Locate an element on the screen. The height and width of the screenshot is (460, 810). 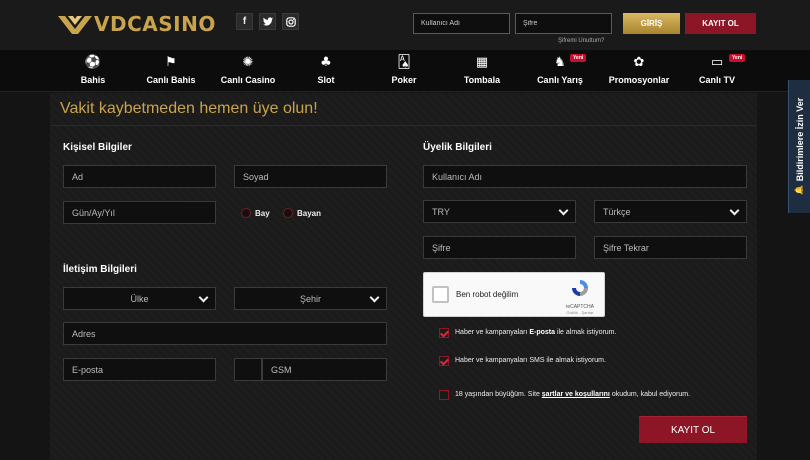
nav-item-canli-yaris: ♞ Yeni Canlı Yarış is located at coordinates (560, 69).